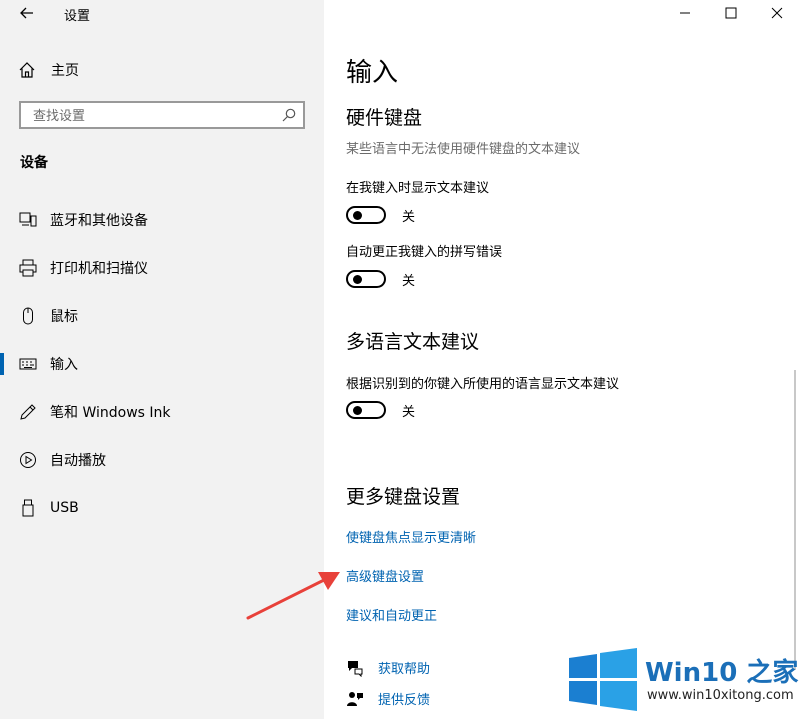 This screenshot has height=719, width=800. Describe the element at coordinates (411, 536) in the screenshot. I see `keyboard-focus-link: 使键盘焦点显示更清晰` at that location.